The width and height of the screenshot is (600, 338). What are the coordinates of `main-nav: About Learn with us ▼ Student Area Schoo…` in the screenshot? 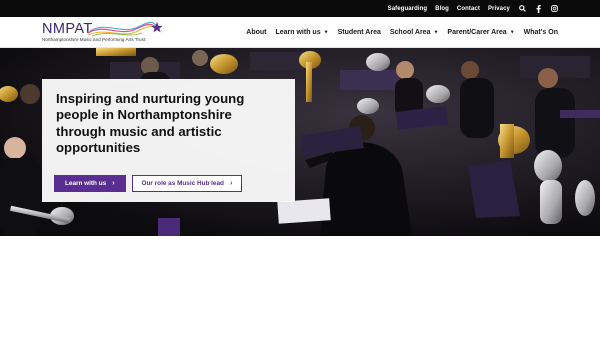 It's located at (402, 32).